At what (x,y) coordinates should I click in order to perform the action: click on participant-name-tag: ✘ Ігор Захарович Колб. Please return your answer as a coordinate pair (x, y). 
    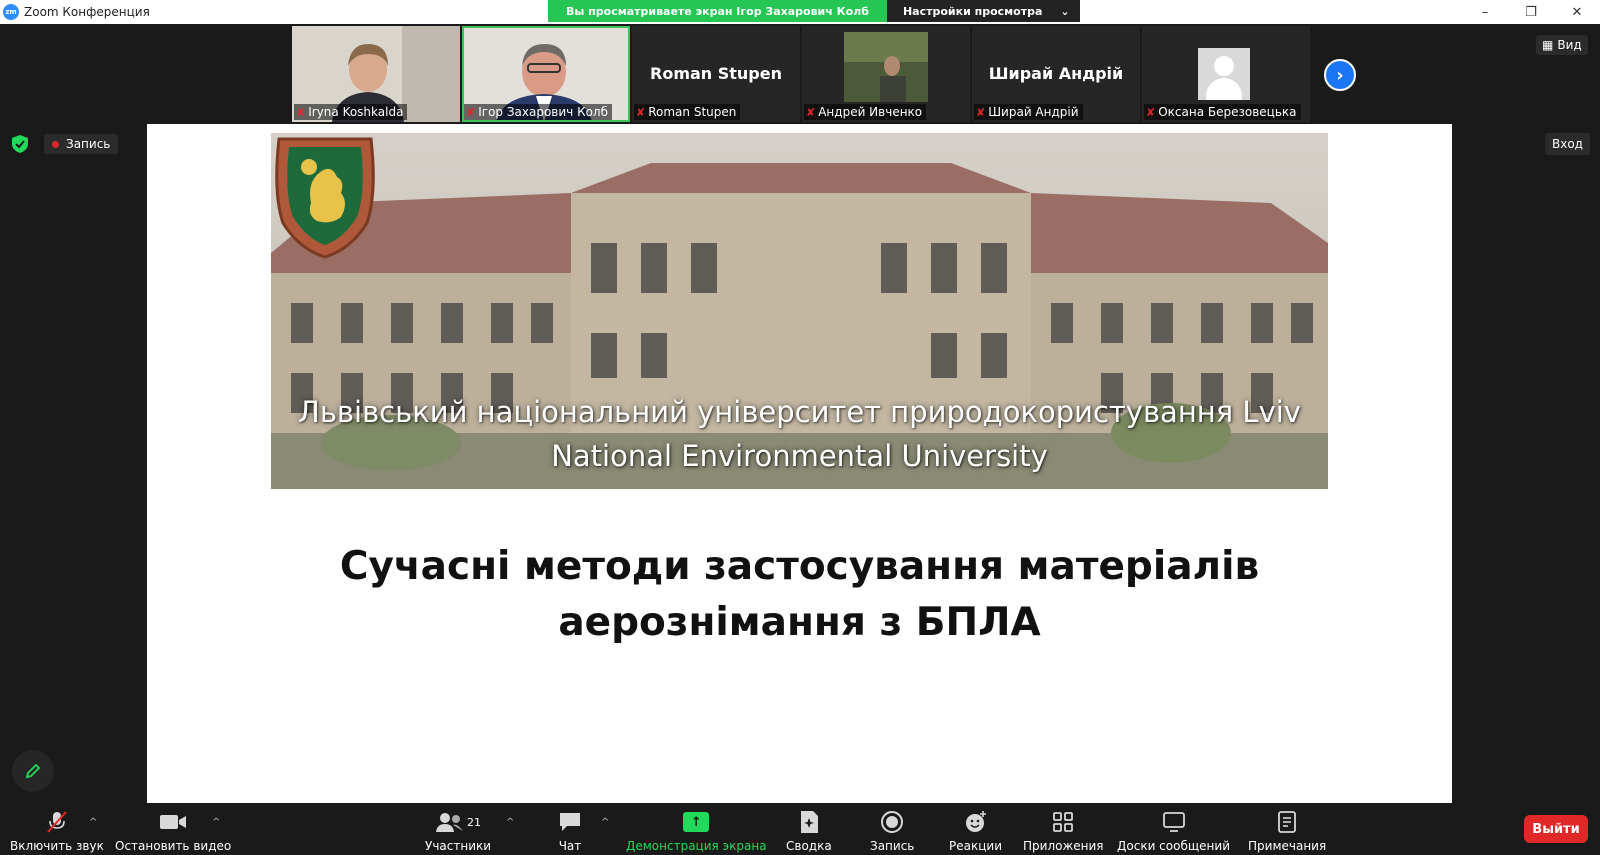
    Looking at the image, I should click on (538, 112).